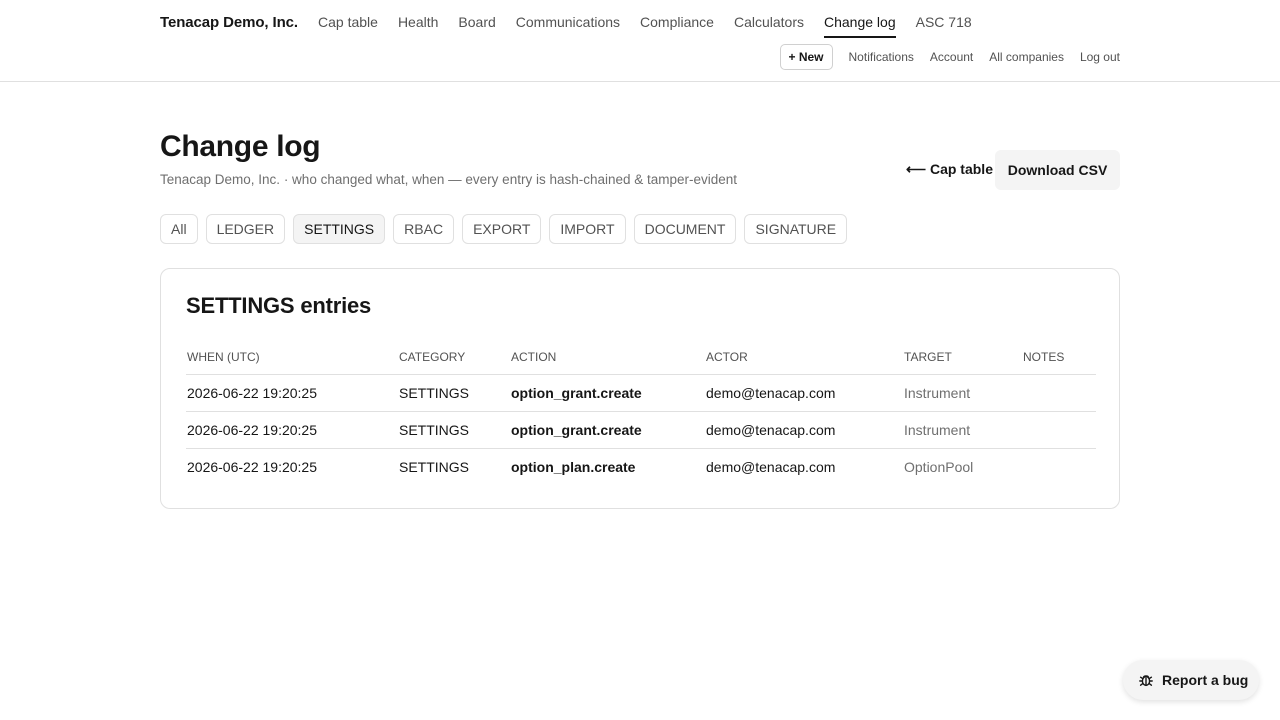 The width and height of the screenshot is (1280, 720). I want to click on cell-target: OptionPool, so click(939, 466).